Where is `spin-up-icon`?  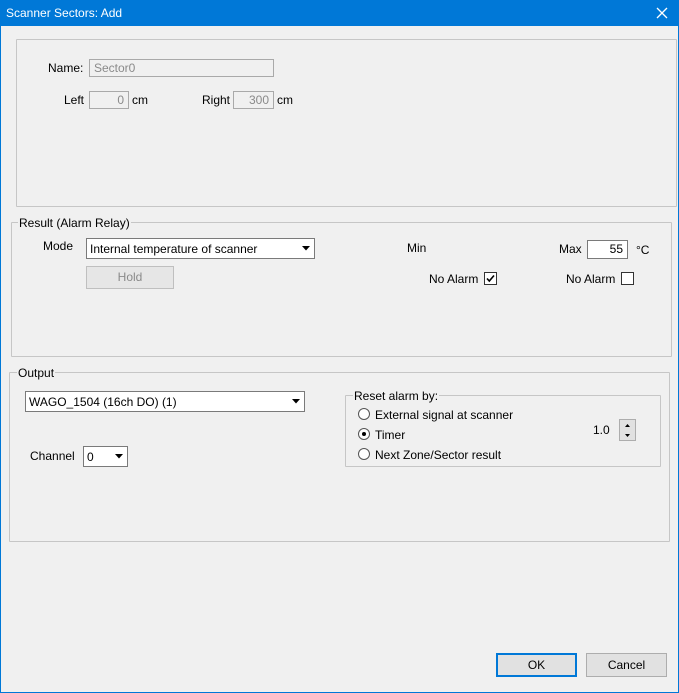
spin-up-icon is located at coordinates (627, 425).